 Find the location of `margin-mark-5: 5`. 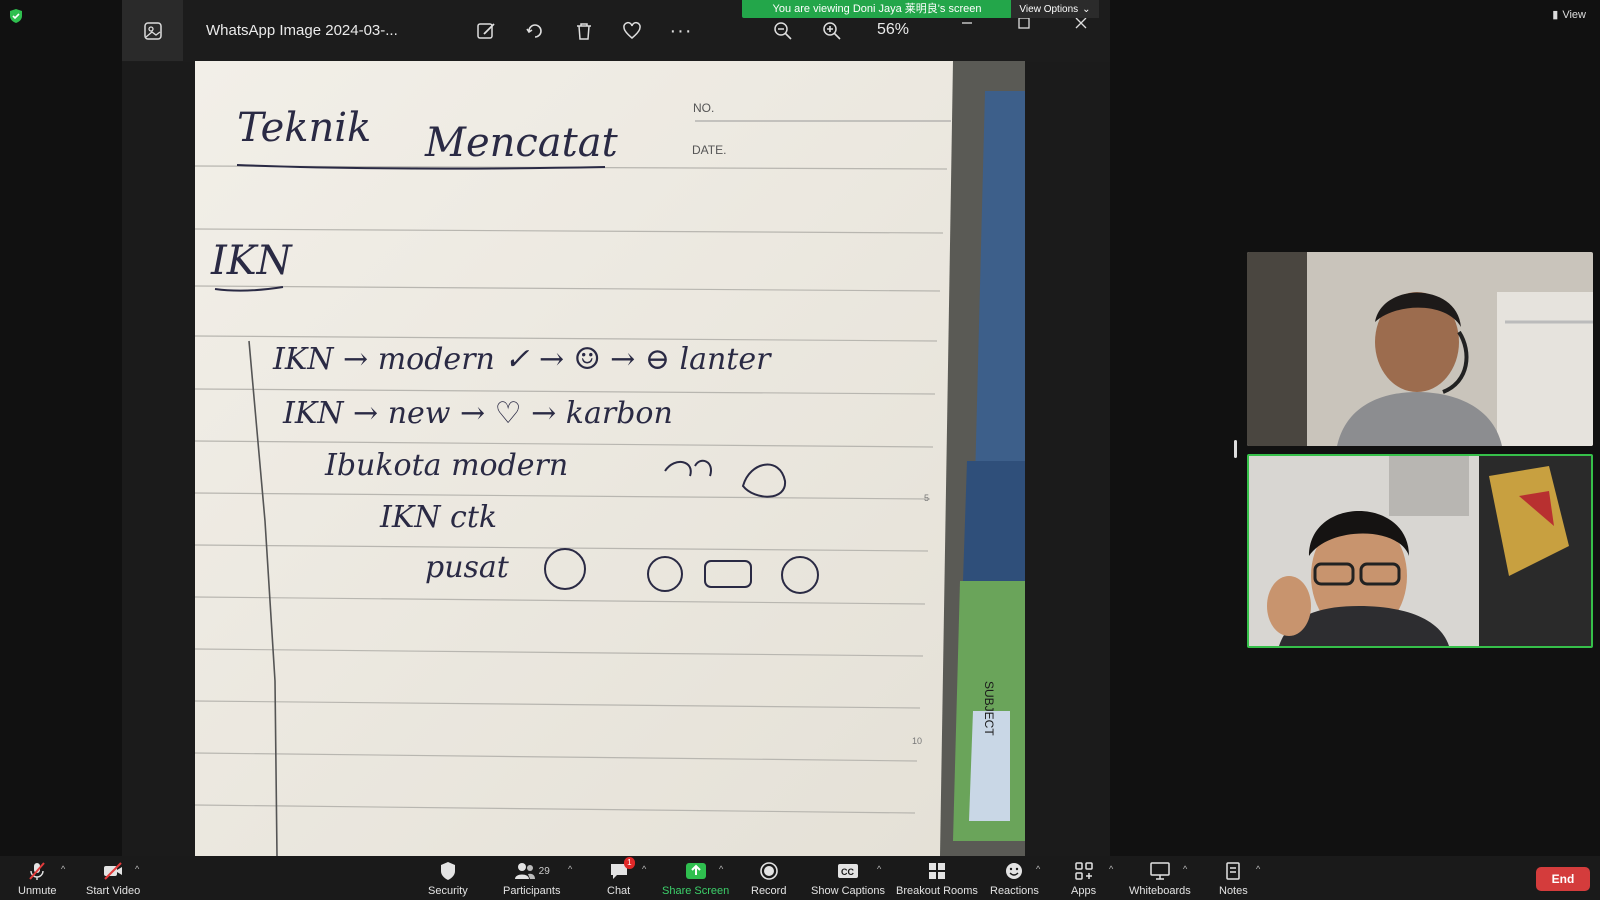

margin-mark-5: 5 is located at coordinates (926, 498).